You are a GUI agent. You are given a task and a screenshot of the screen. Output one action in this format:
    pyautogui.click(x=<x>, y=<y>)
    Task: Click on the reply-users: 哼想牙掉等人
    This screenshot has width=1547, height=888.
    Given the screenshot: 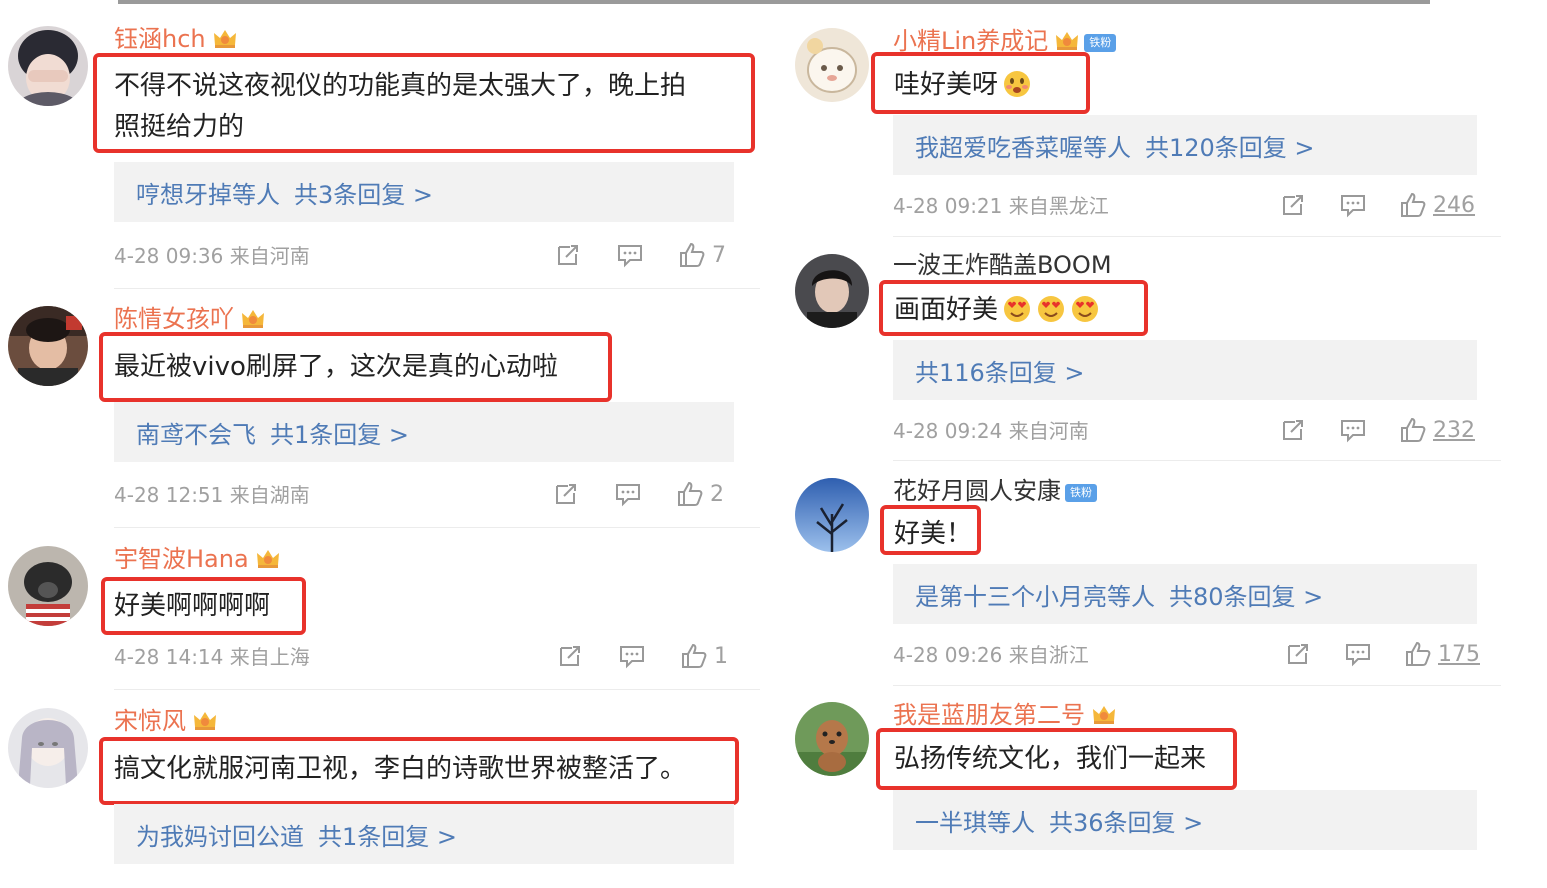 What is the action you would take?
    pyautogui.click(x=208, y=192)
    